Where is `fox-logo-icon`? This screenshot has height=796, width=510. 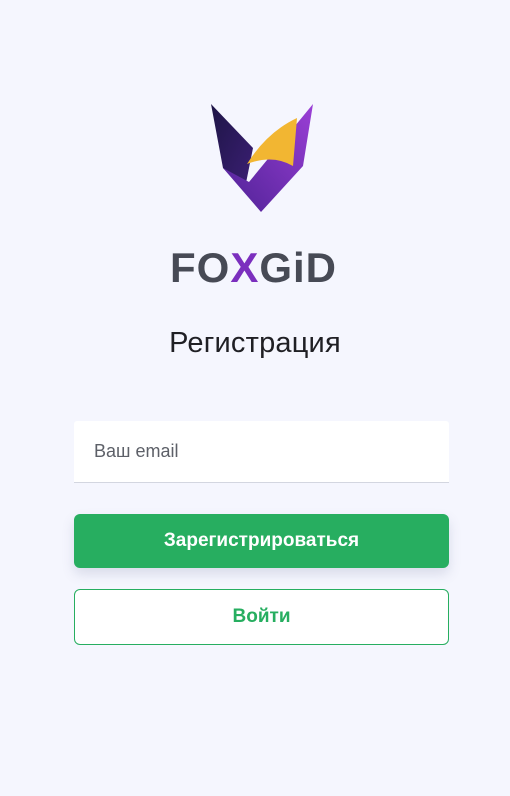
fox-logo-icon is located at coordinates (262, 158).